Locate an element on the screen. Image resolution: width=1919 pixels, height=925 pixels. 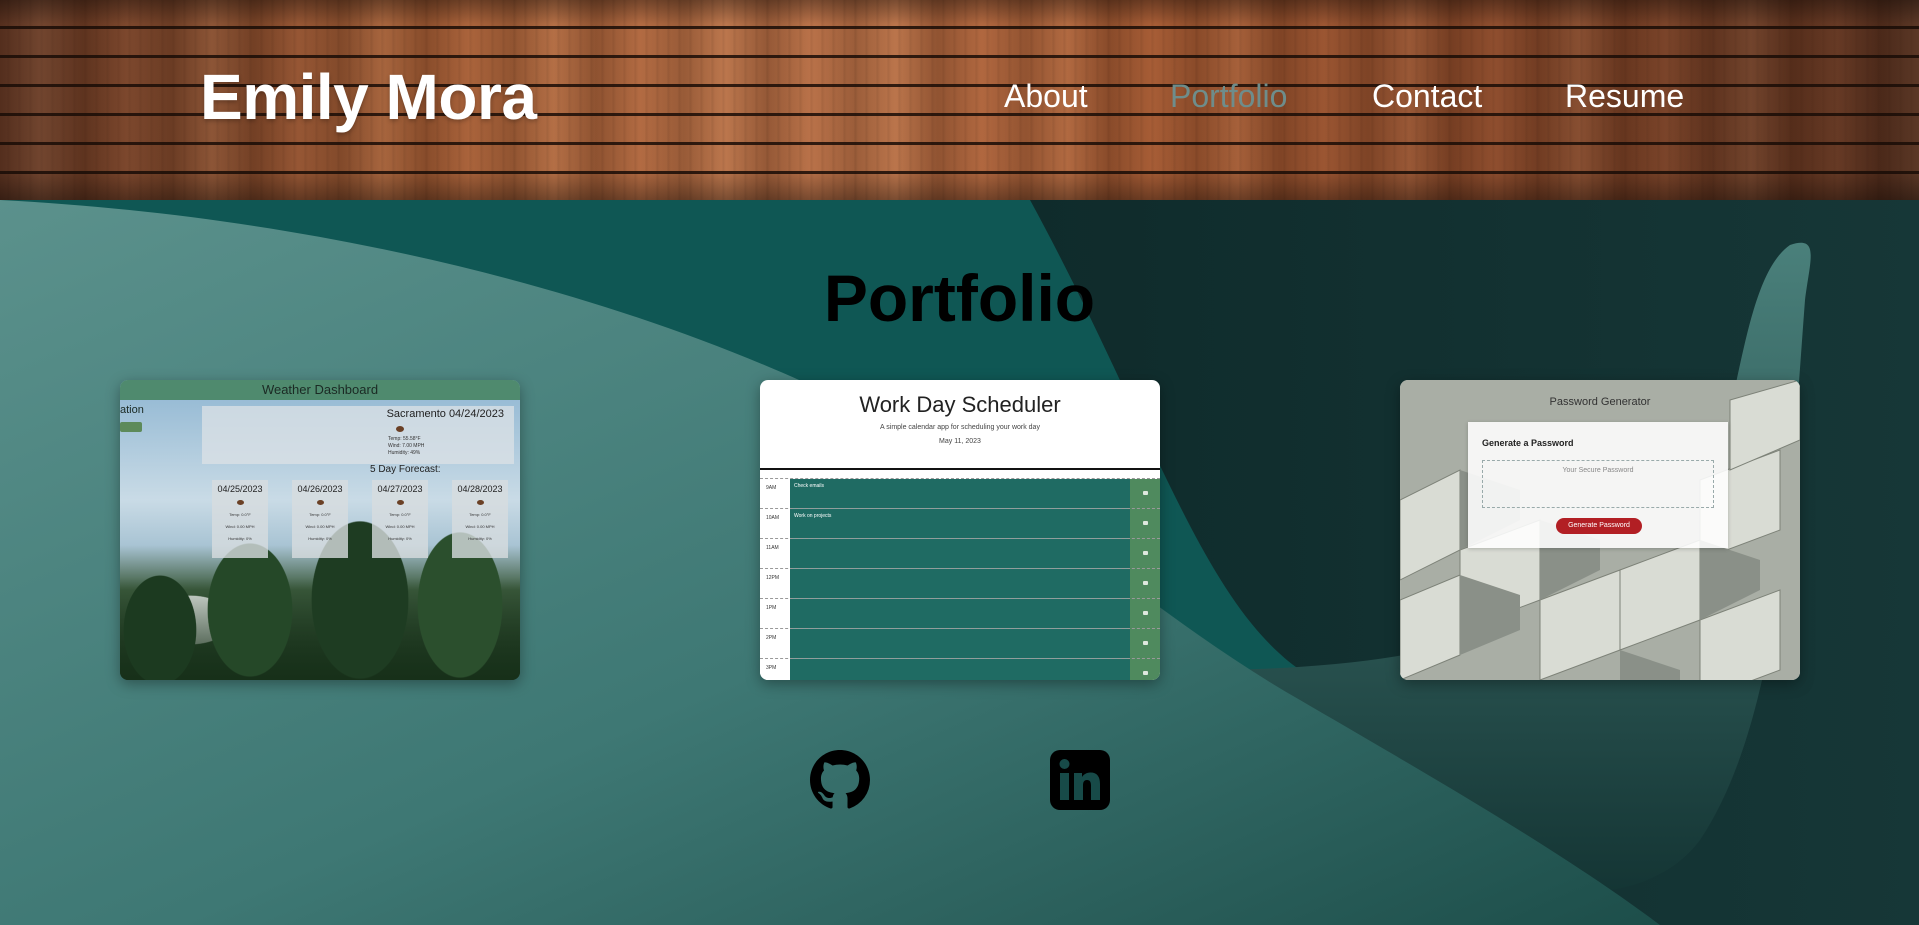
weather-cloud-icon is located at coordinates (400, 429).